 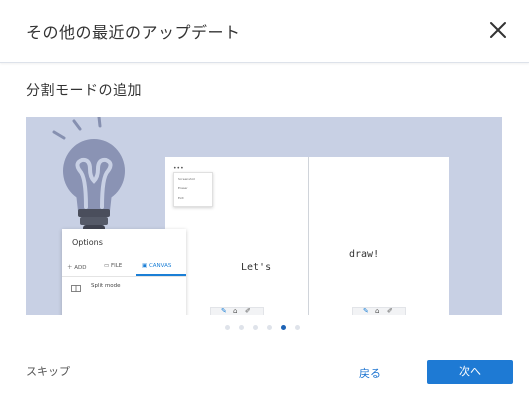 I want to click on feature-title: 分割モードの追加, so click(x=84, y=91).